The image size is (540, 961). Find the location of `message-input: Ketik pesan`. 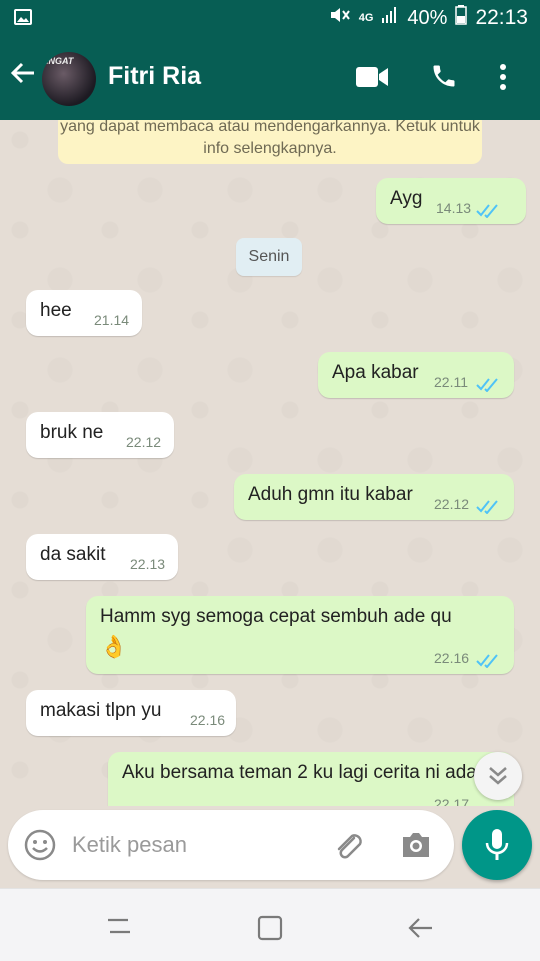

message-input: Ketik pesan is located at coordinates (129, 845).